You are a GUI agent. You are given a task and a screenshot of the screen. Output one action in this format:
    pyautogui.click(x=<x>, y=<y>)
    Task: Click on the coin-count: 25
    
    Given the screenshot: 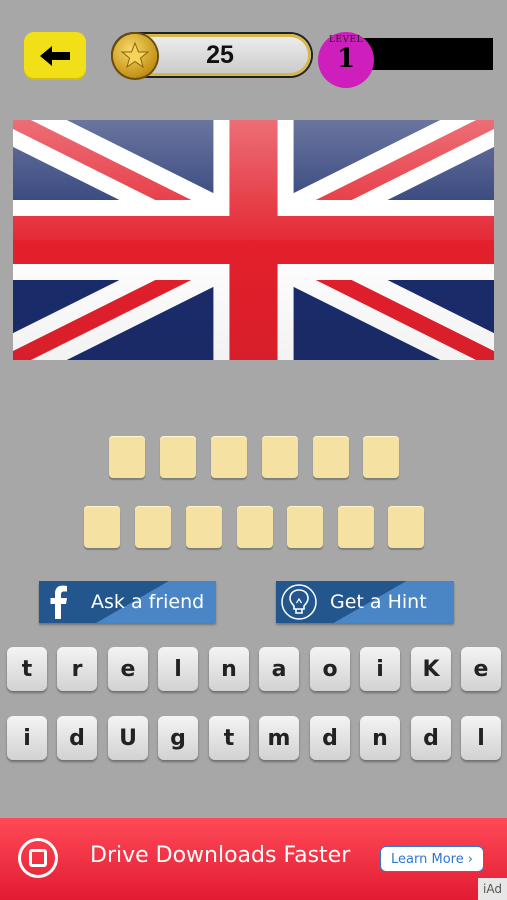 What is the action you would take?
    pyautogui.click(x=220, y=55)
    